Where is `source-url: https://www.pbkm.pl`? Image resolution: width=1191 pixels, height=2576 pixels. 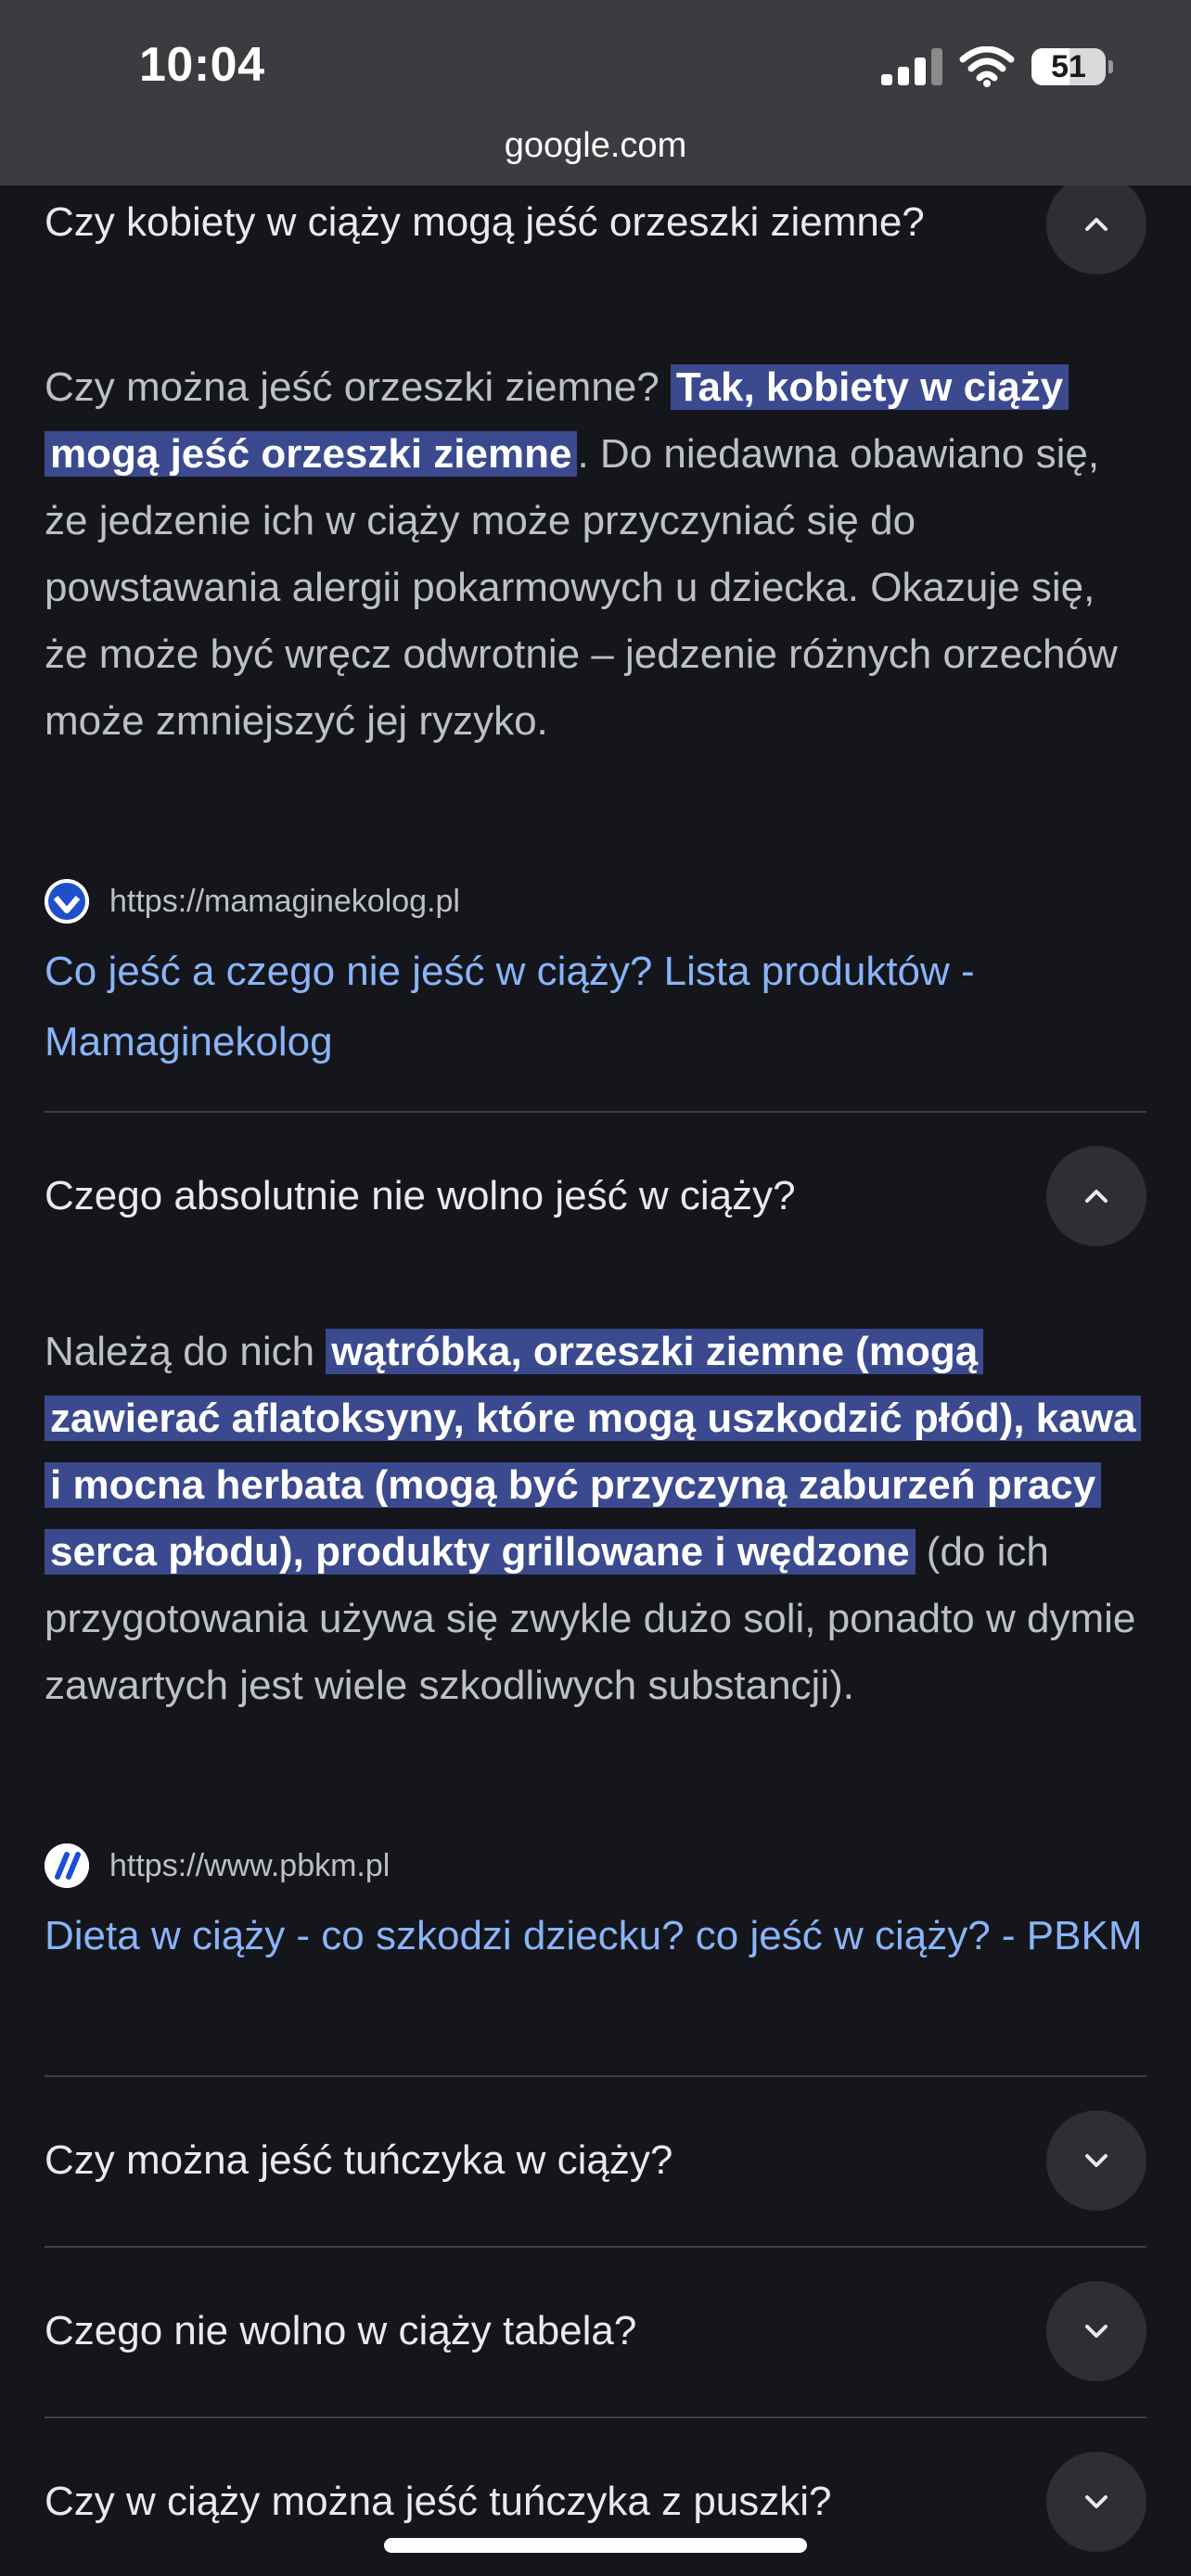
source-url: https://www.pbkm.pl is located at coordinates (250, 1865).